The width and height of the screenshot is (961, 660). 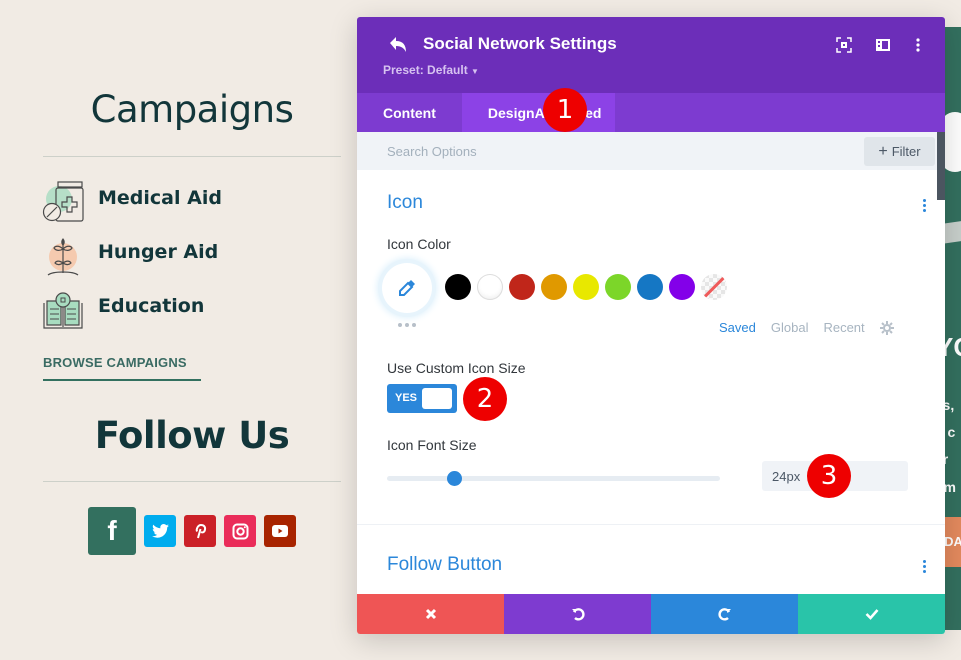 What do you see at coordinates (843, 327) in the screenshot?
I see `palette-tab-recent: Recent` at bounding box center [843, 327].